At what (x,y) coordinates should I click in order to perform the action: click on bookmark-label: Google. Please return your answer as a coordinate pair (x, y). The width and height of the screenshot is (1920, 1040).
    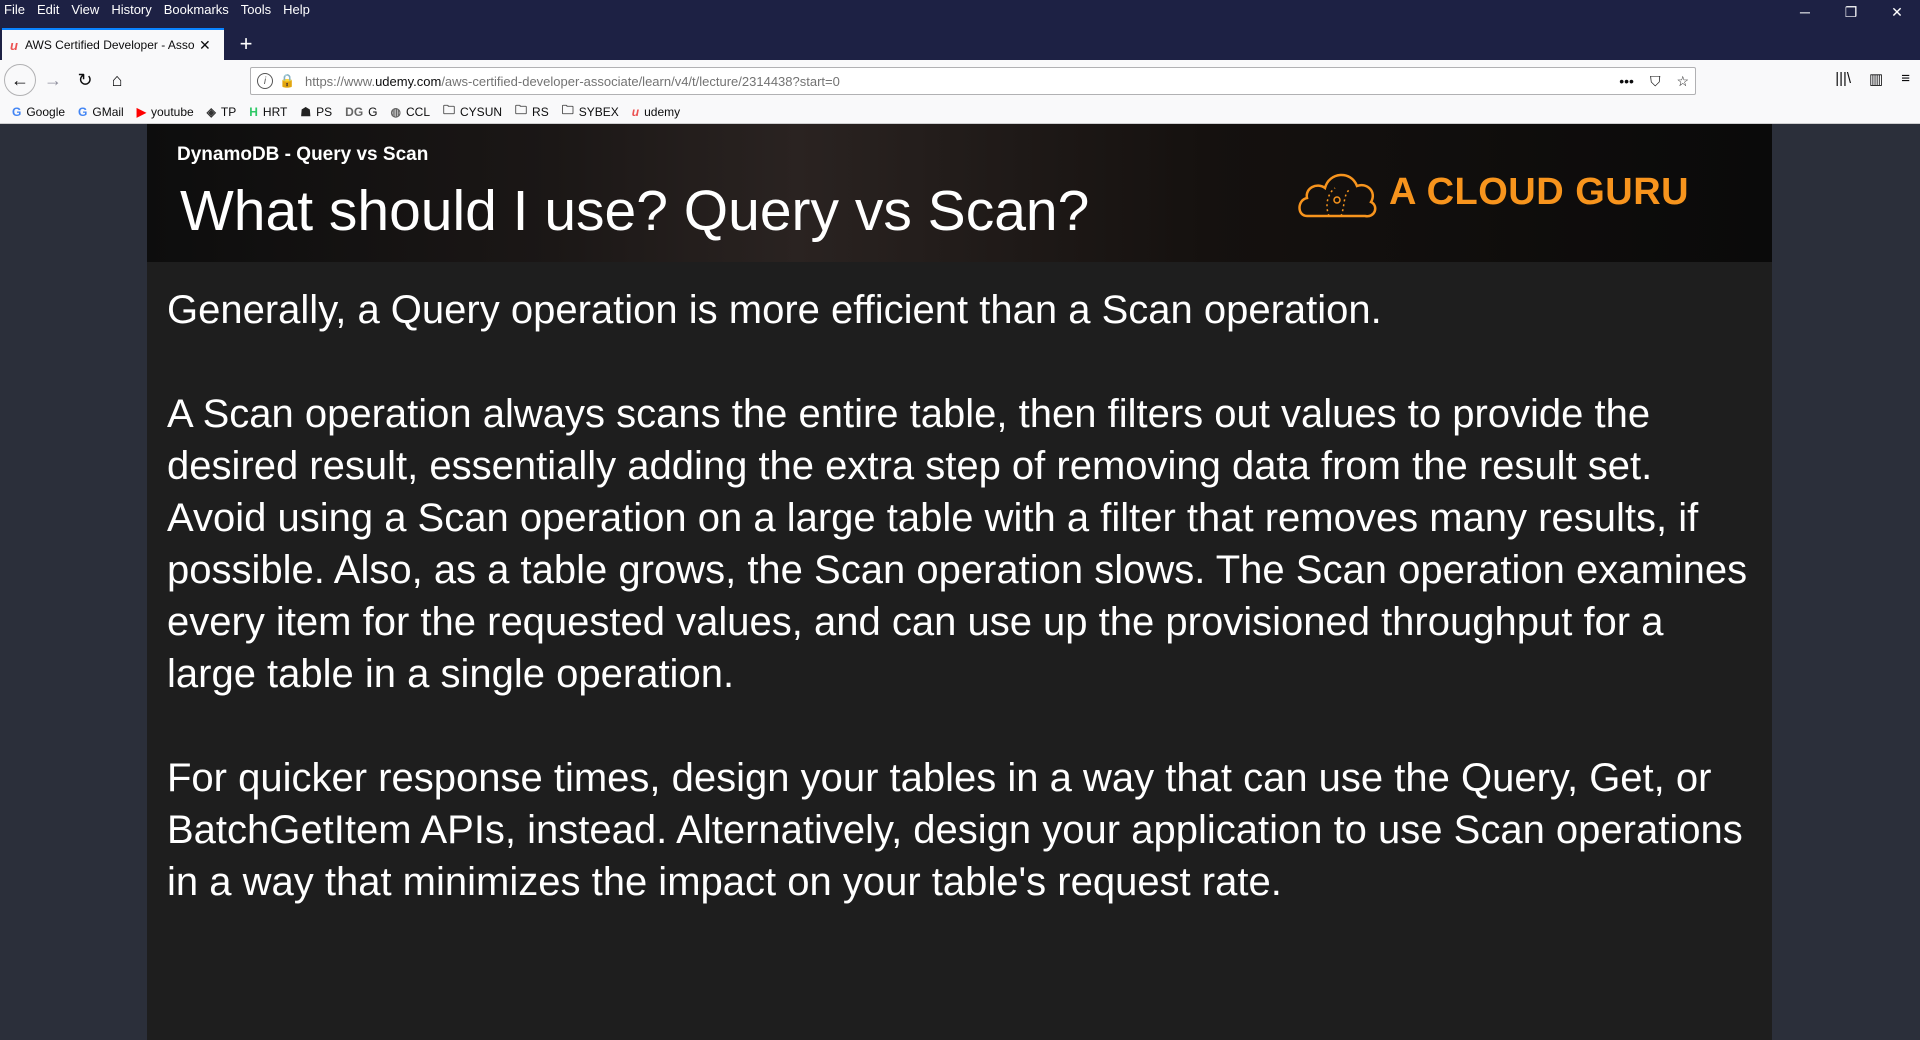
    Looking at the image, I should click on (46, 111).